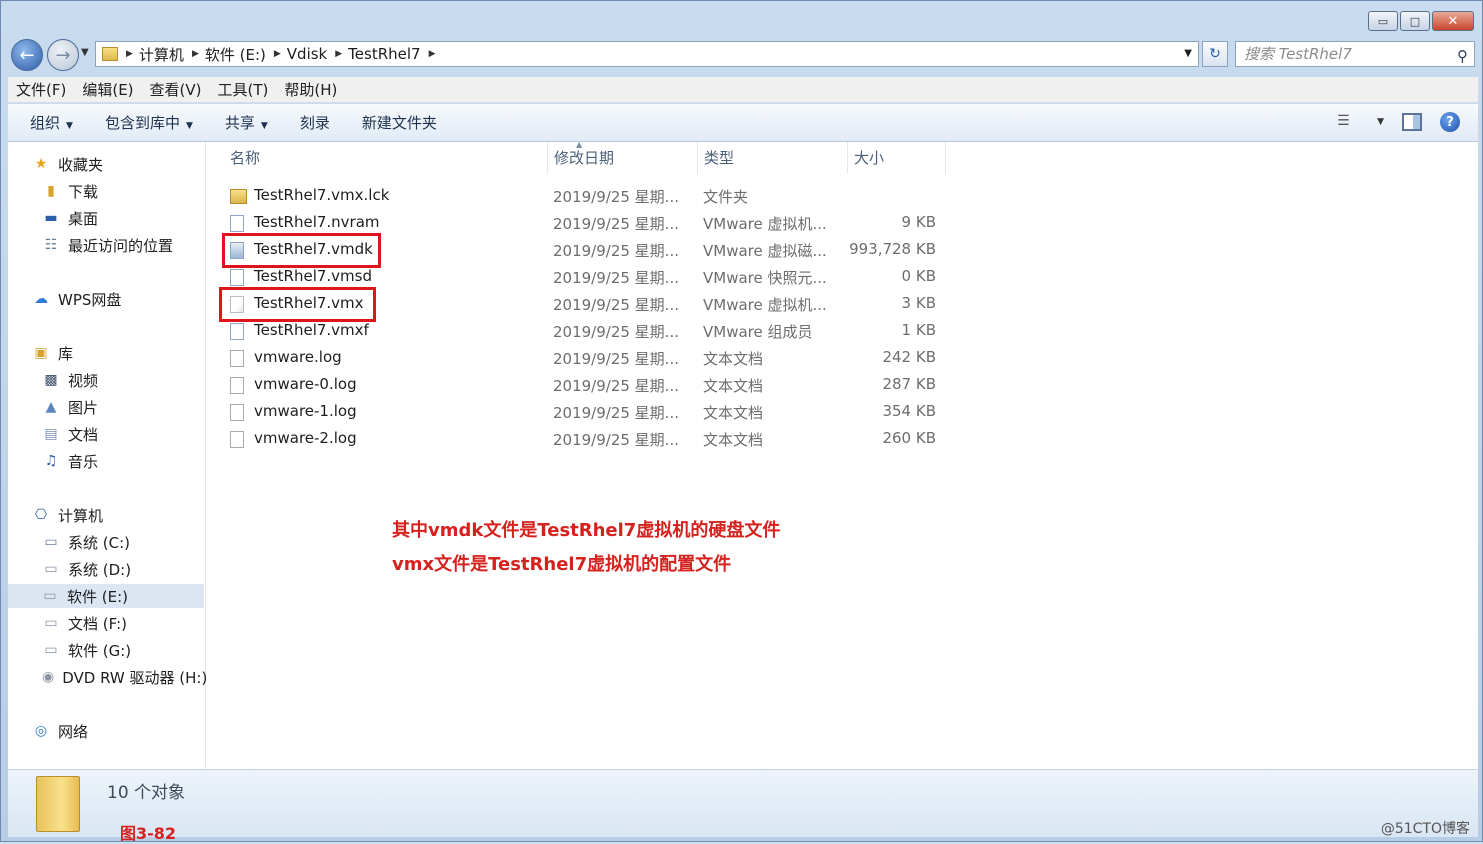 This screenshot has width=1483, height=844. What do you see at coordinates (86, 569) in the screenshot?
I see `nav-drive-d: ▭ 系统 (D:)` at bounding box center [86, 569].